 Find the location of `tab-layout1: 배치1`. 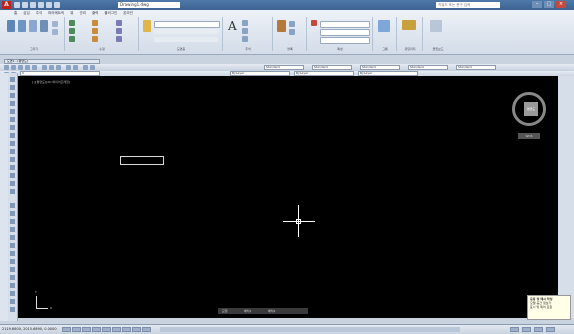

tab-layout1: 배치1 is located at coordinates (247, 311).